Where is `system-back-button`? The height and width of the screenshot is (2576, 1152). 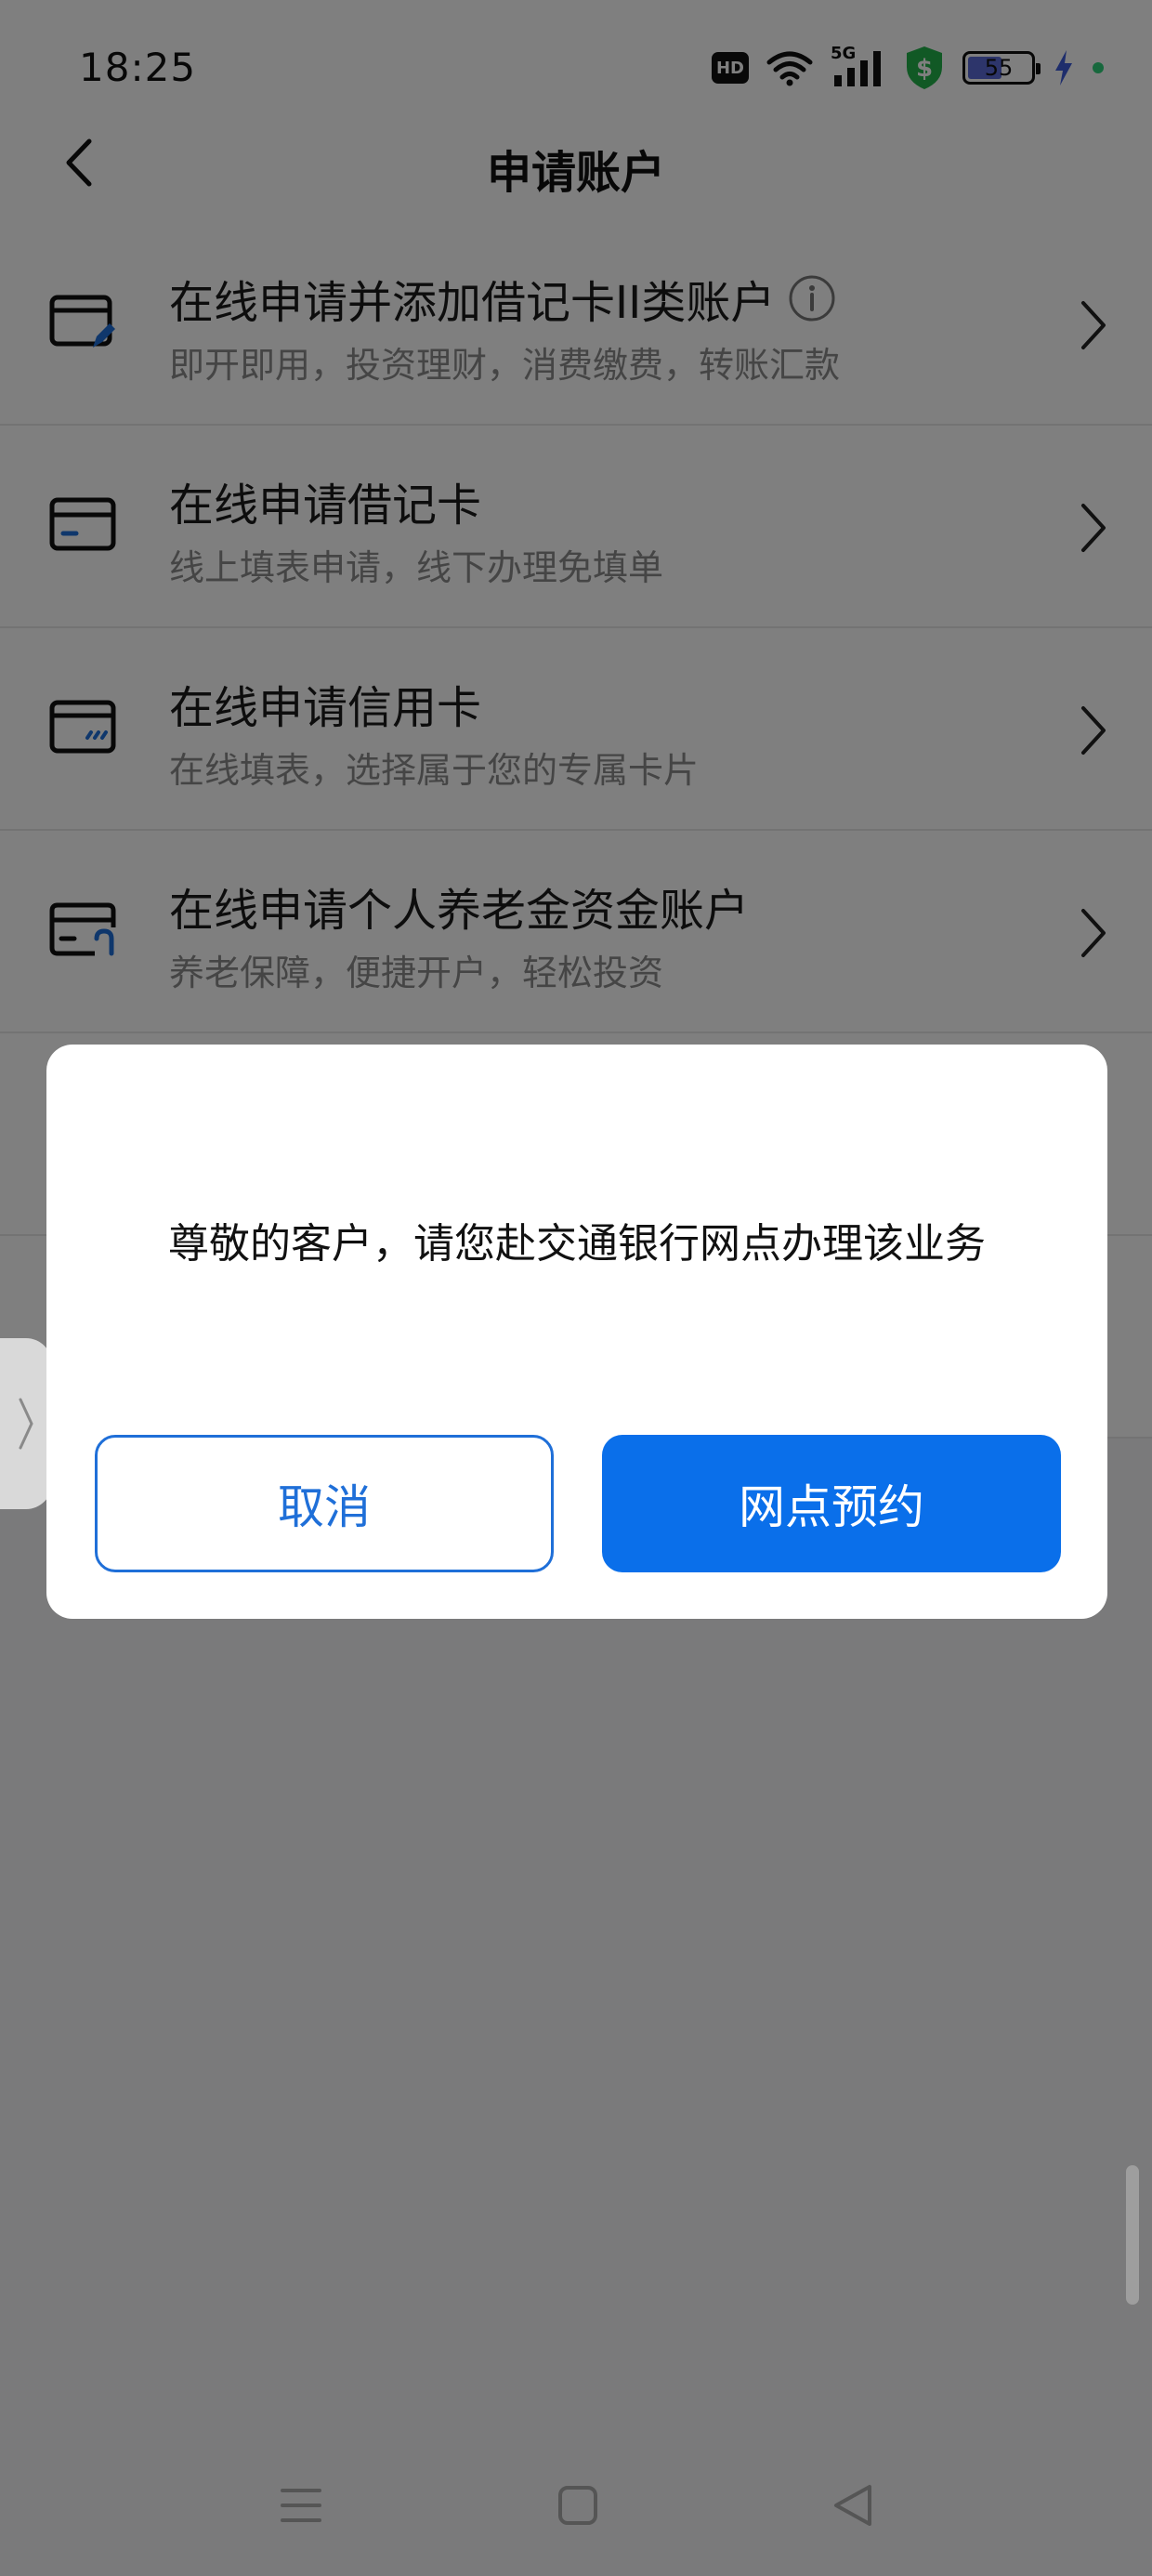 system-back-button is located at coordinates (853, 2505).